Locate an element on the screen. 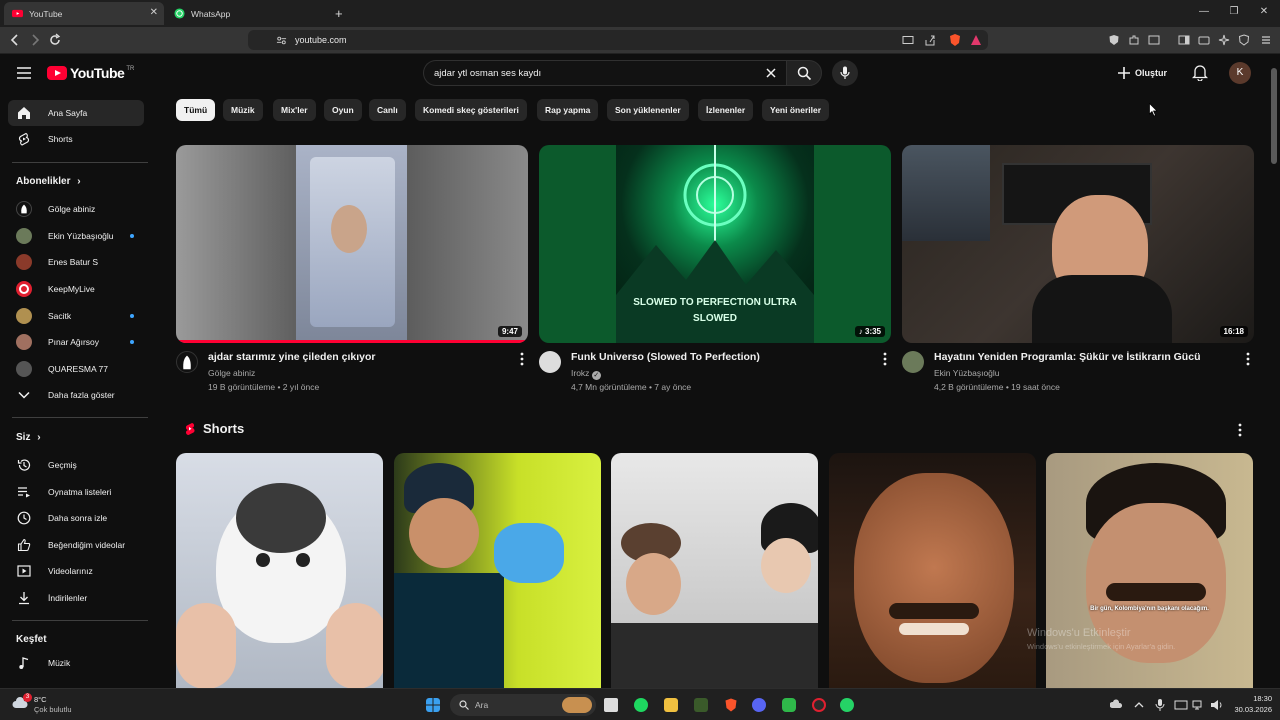 The image size is (1280, 720). subscriptions-heading: Abonelikler › is located at coordinates (48, 181).